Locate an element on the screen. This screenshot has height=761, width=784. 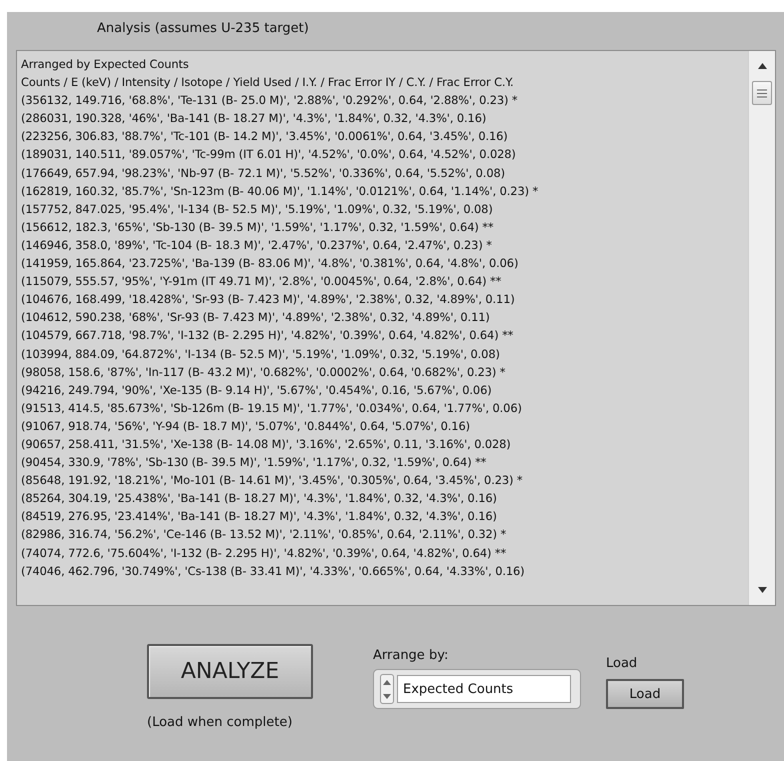
spin-arrows is located at coordinates (387, 689).